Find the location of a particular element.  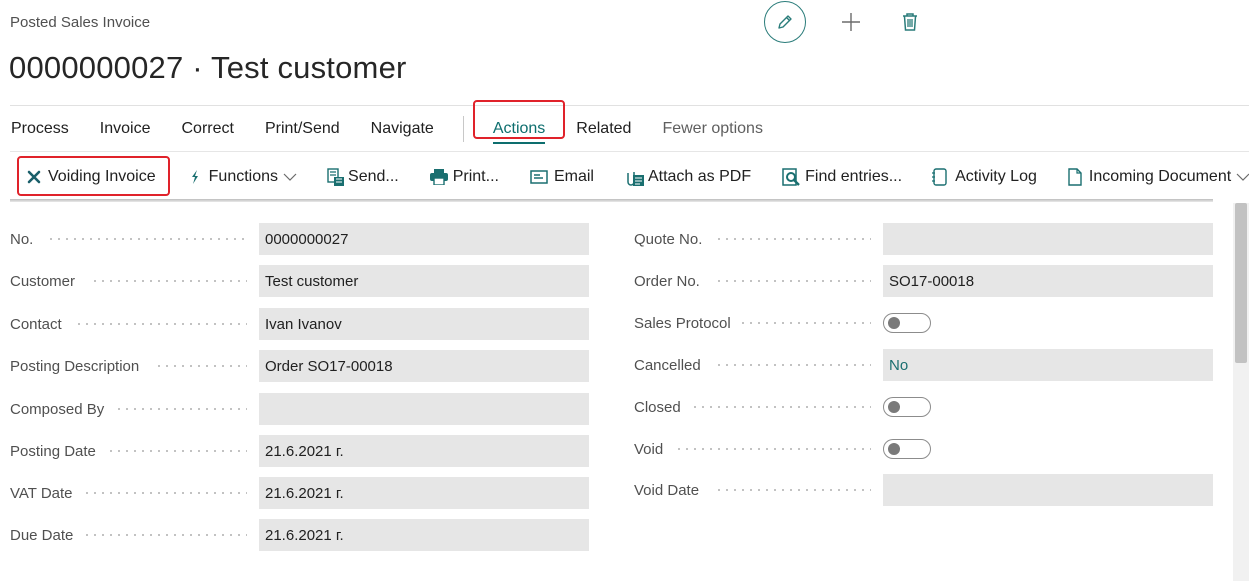

functions-button: Functions is located at coordinates (243, 177).